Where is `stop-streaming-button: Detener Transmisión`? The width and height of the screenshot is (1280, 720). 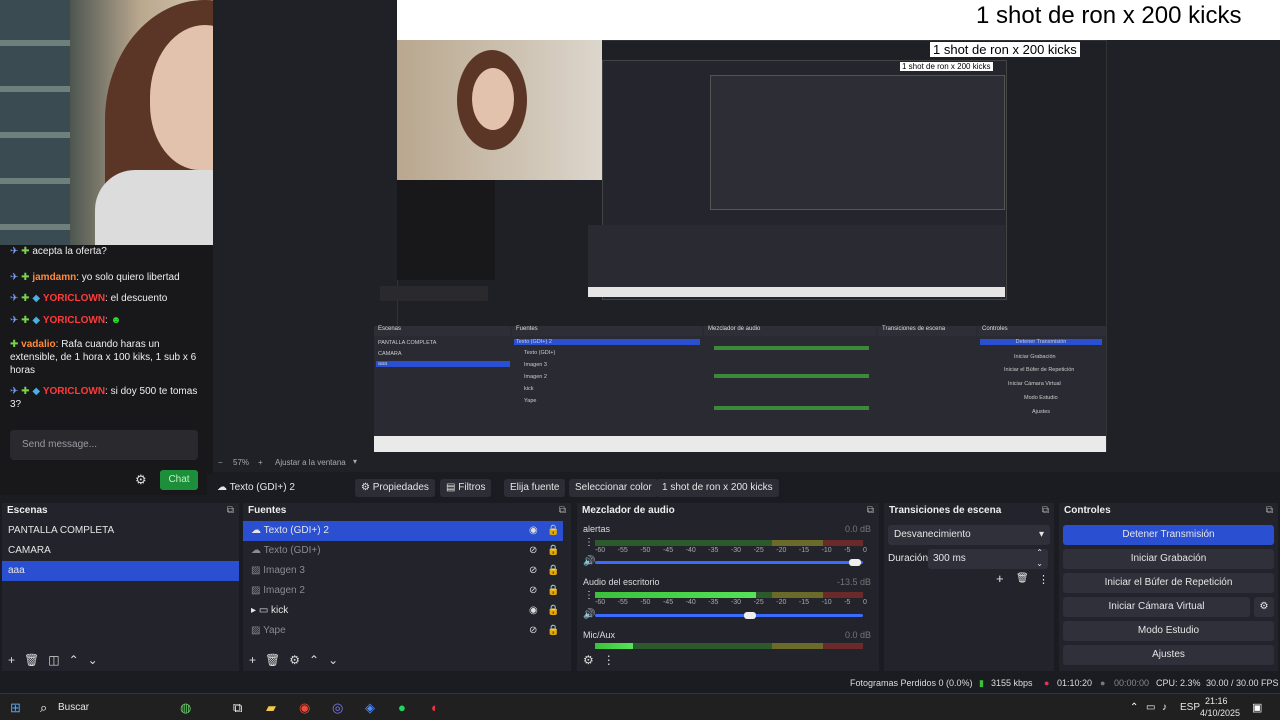 stop-streaming-button: Detener Transmisión is located at coordinates (1168, 535).